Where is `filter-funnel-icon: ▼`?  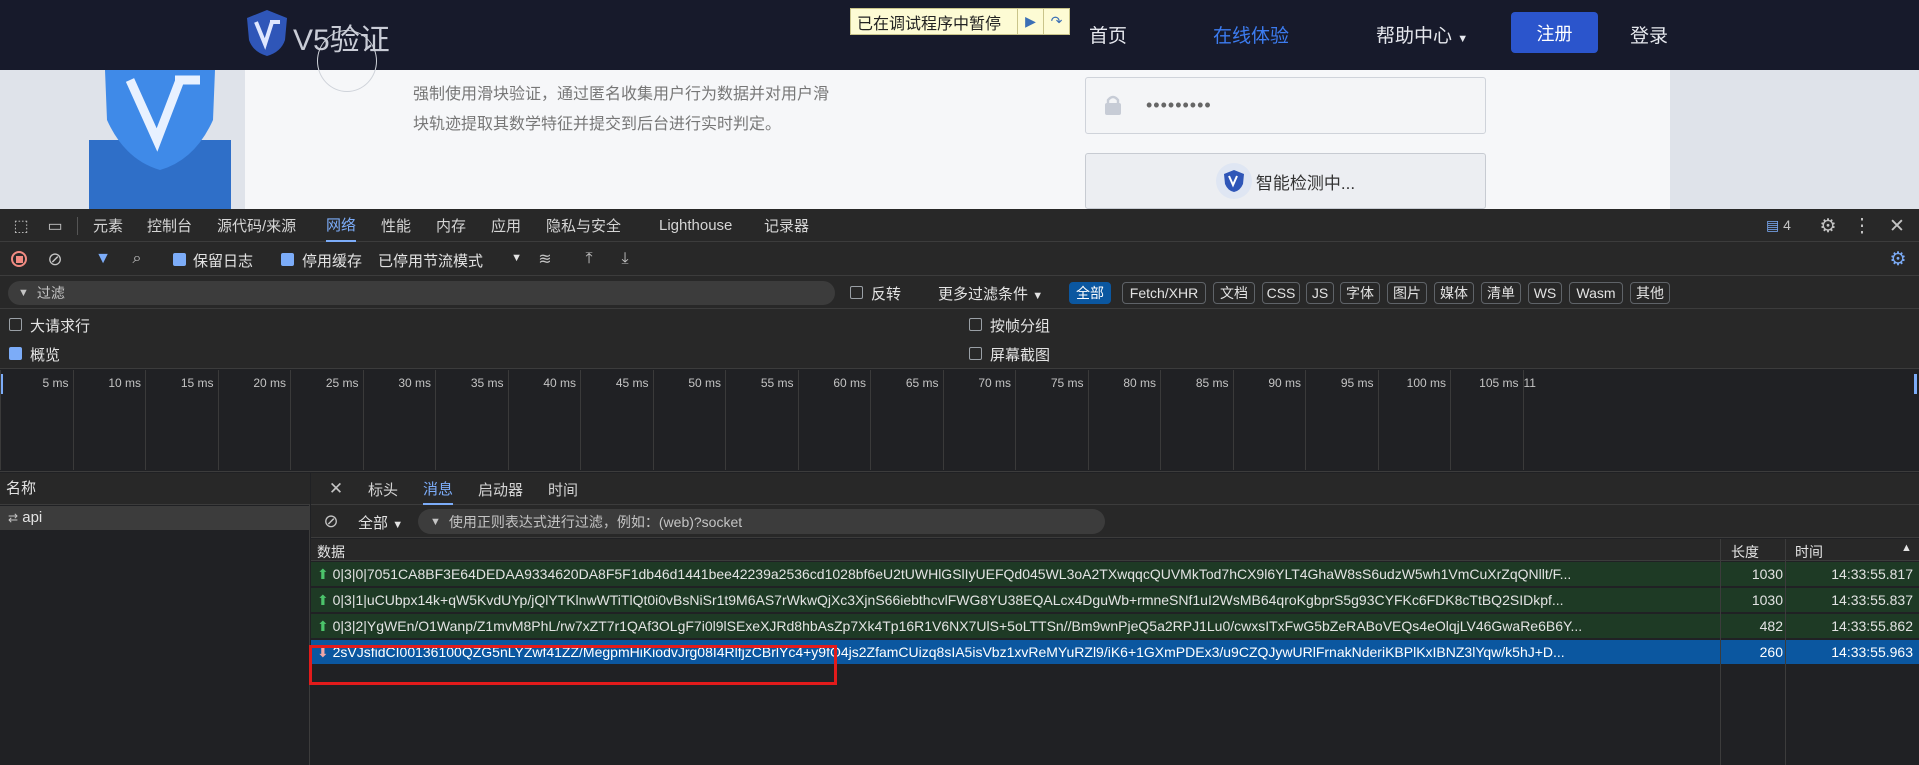 filter-funnel-icon: ▼ is located at coordinates (103, 259).